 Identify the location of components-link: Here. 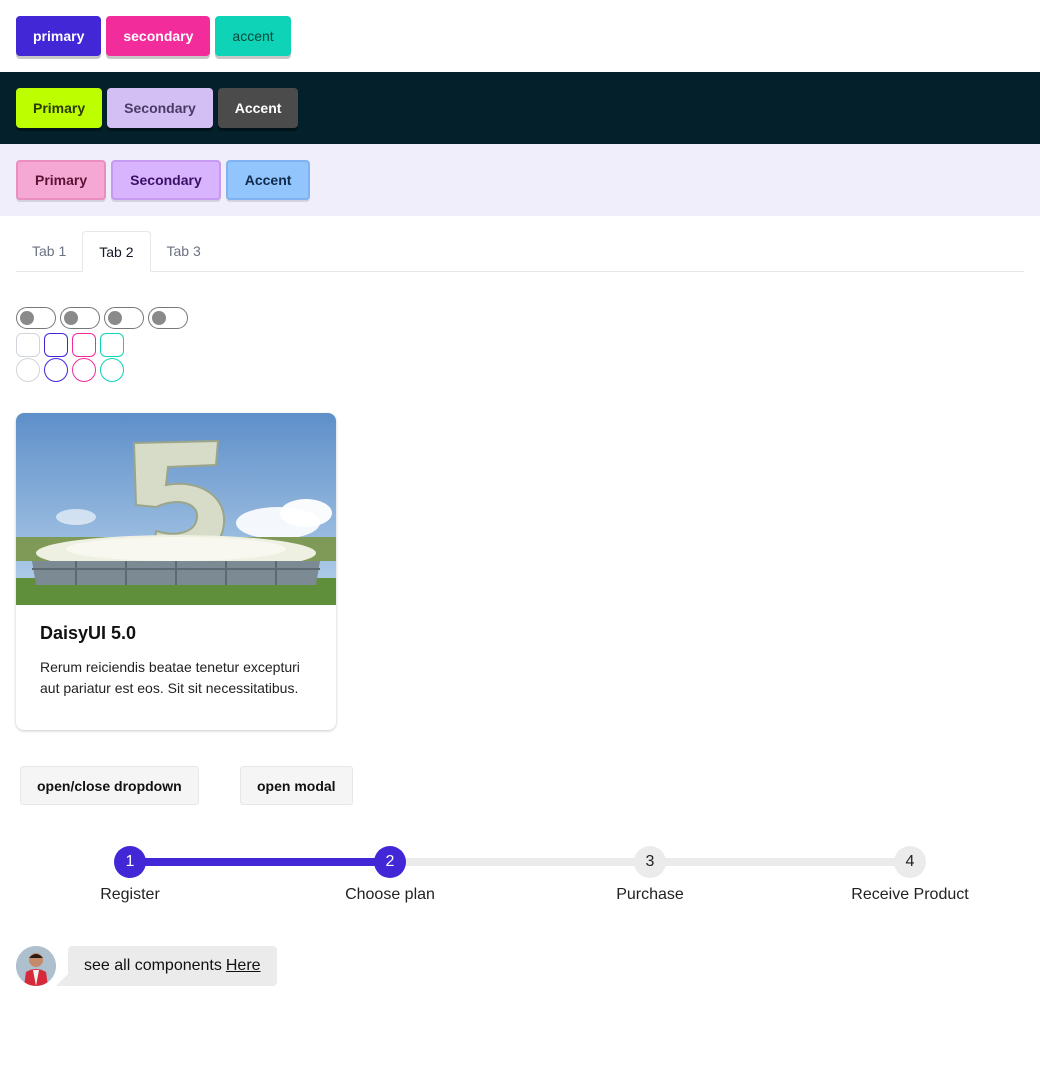
(243, 966).